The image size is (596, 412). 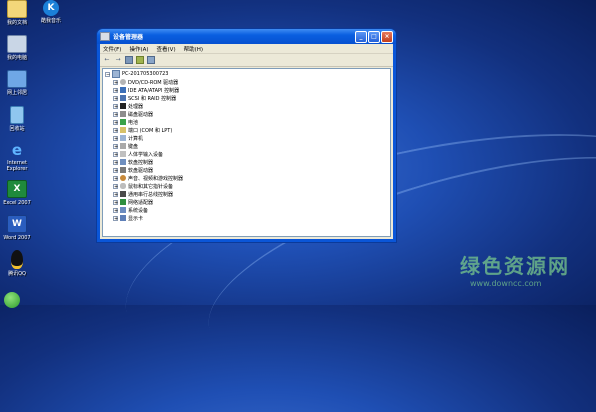 What do you see at coordinates (118, 60) in the screenshot?
I see `forward-icon: →` at bounding box center [118, 60].